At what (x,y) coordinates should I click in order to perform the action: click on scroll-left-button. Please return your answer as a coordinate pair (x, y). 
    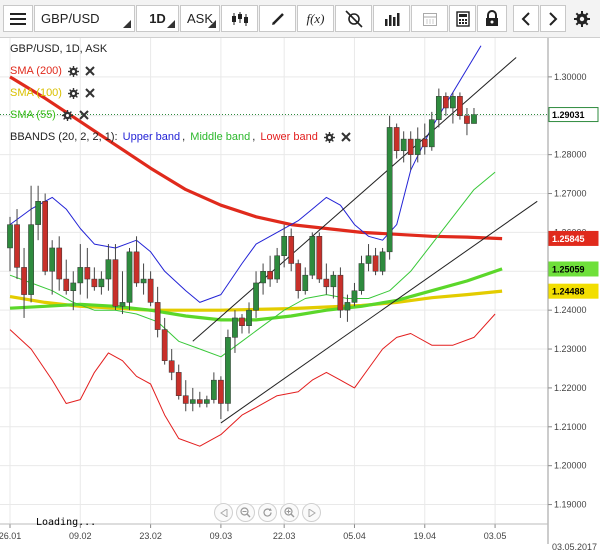
    Looking at the image, I should click on (526, 18).